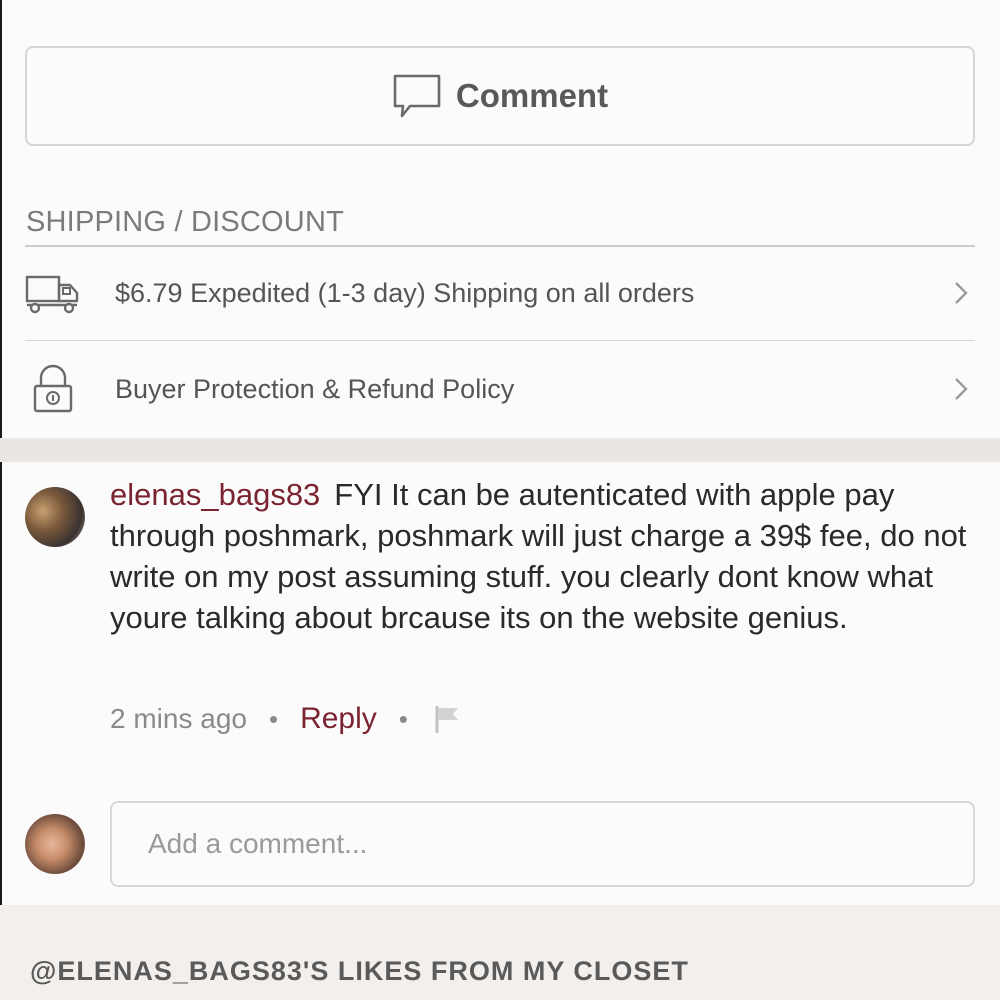 The image size is (1000, 1000). I want to click on reply-button: Reply, so click(338, 719).